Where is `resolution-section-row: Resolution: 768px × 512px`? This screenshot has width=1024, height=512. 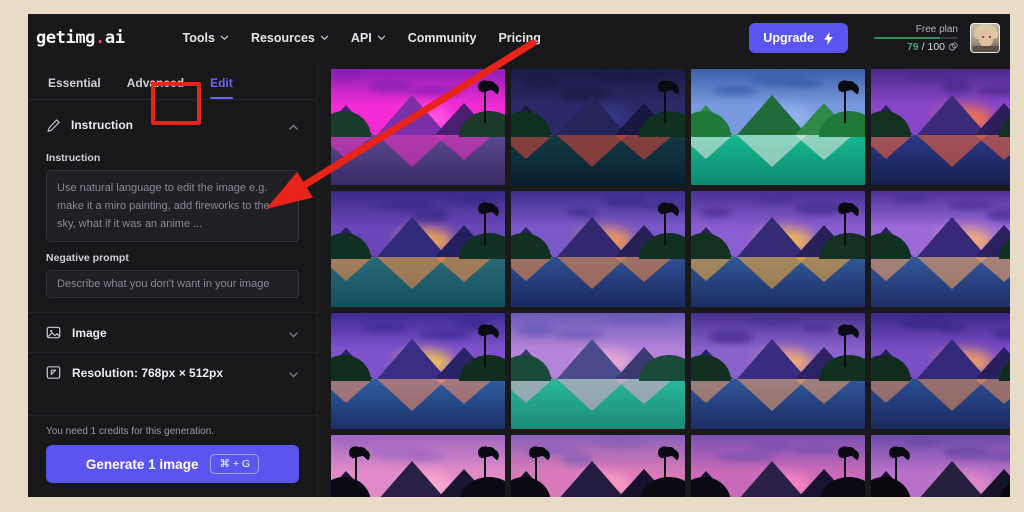
resolution-section-row: Resolution: 768px × 512px is located at coordinates (172, 372).